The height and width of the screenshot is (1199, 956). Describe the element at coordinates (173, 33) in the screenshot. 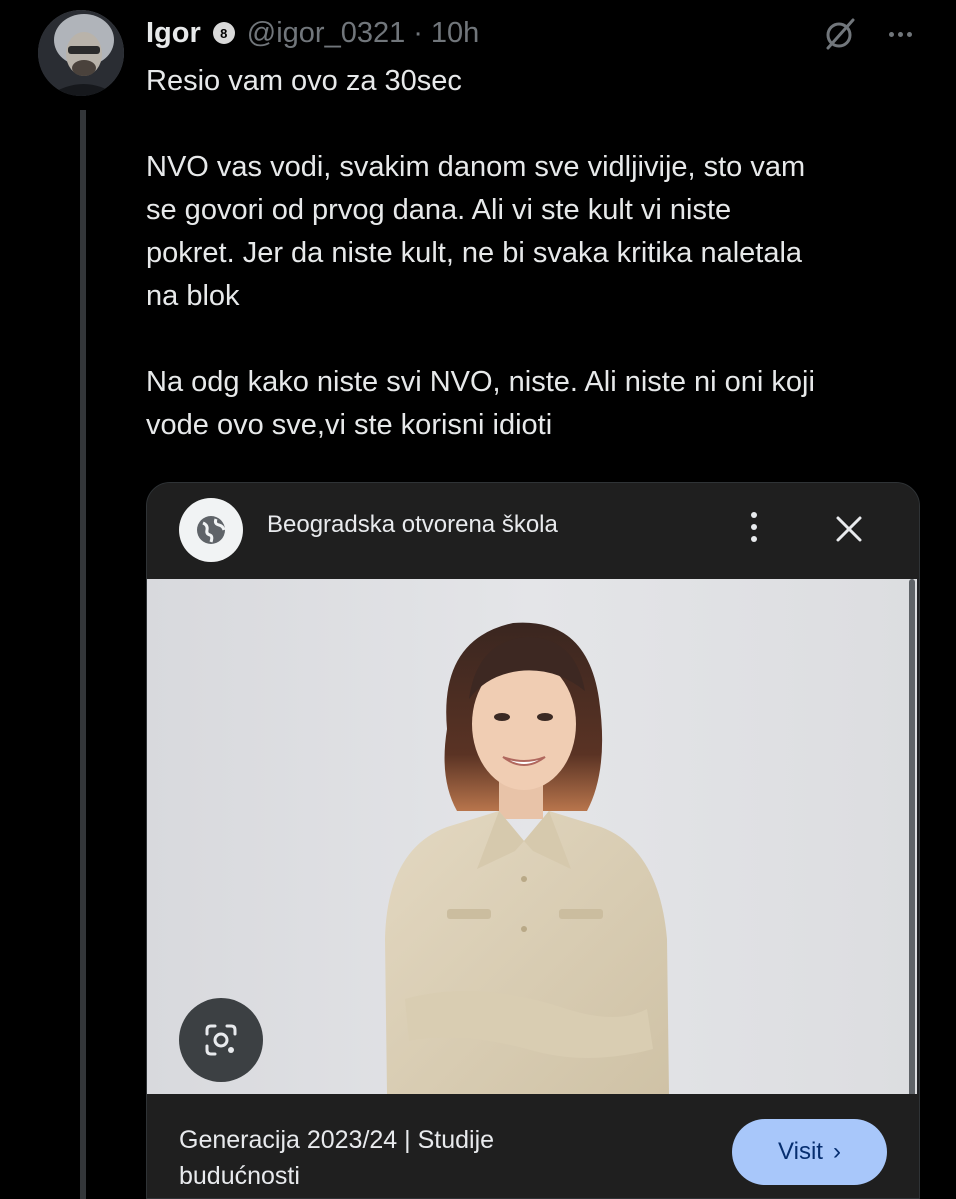

I see `author-name: Igor` at that location.